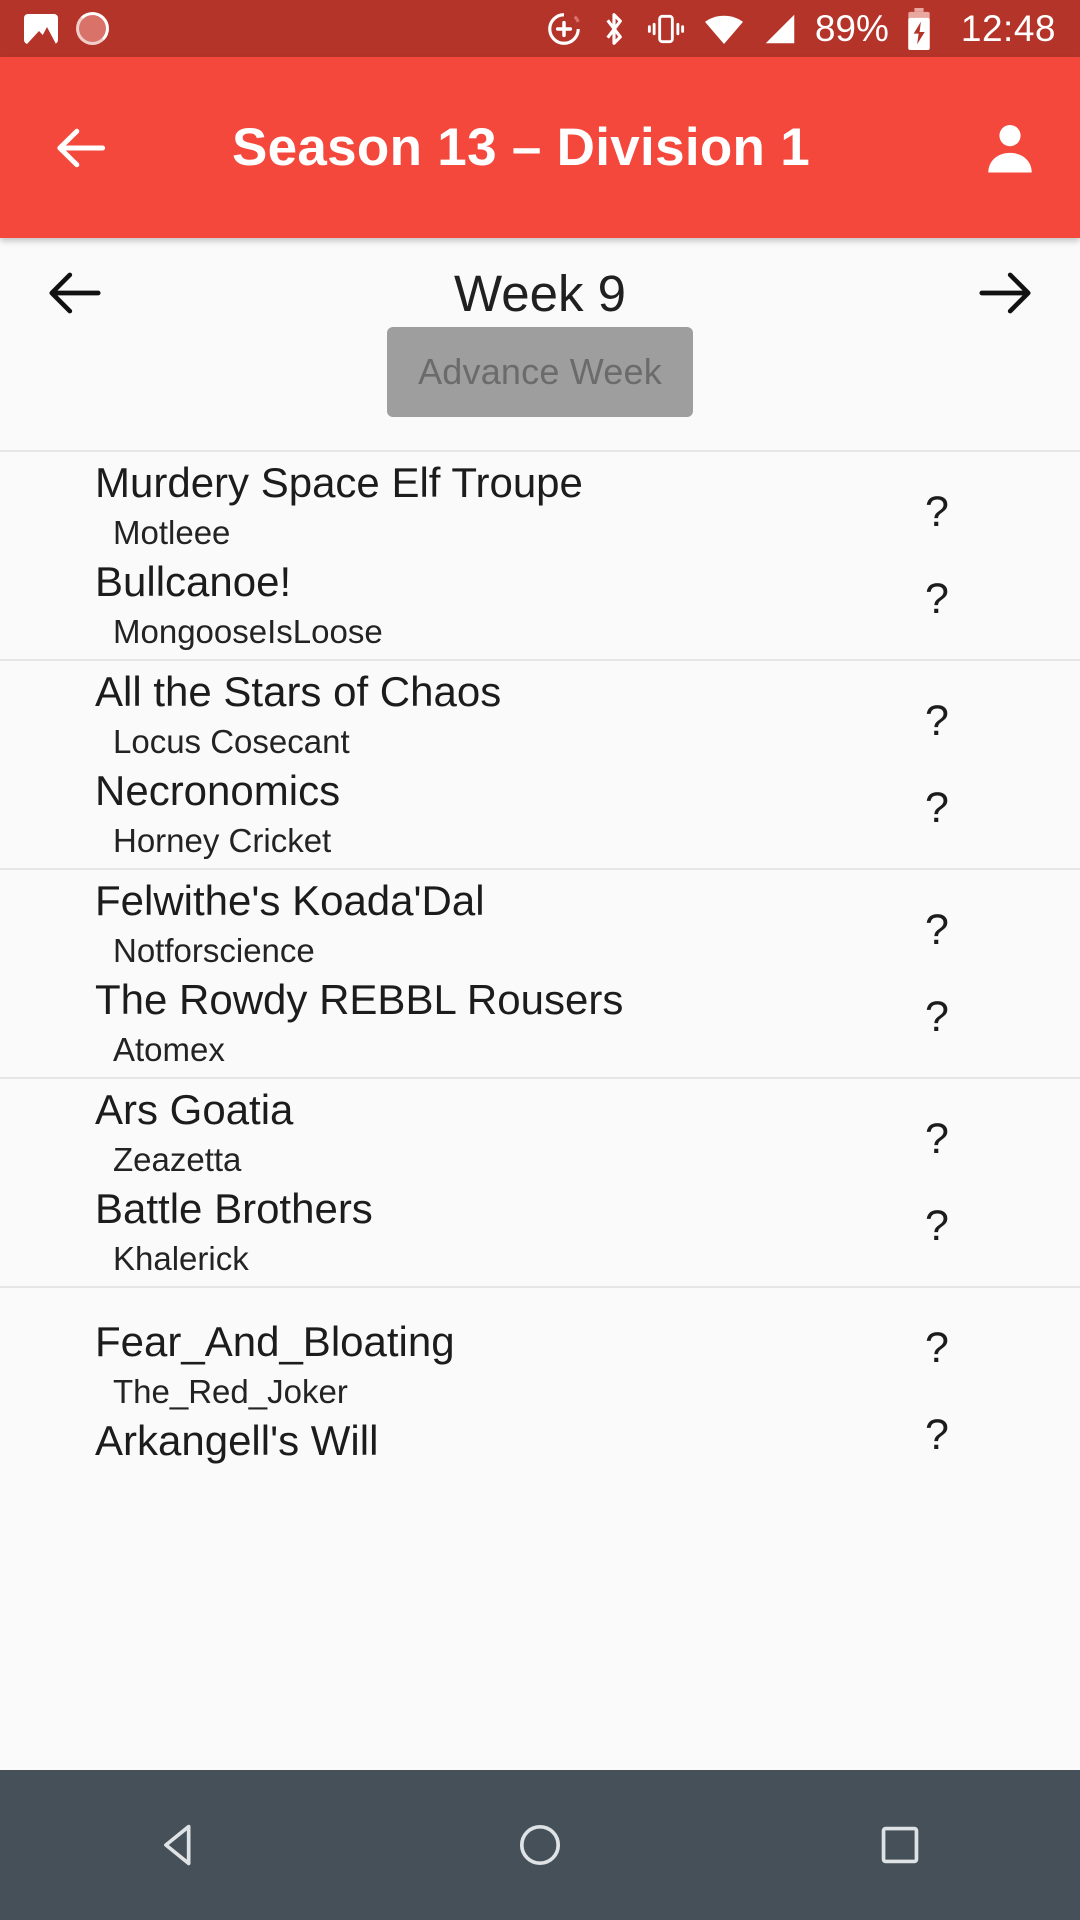 Image resolution: width=1080 pixels, height=1920 pixels. What do you see at coordinates (193, 581) in the screenshot?
I see `away-team-name: Bullcanoe!` at bounding box center [193, 581].